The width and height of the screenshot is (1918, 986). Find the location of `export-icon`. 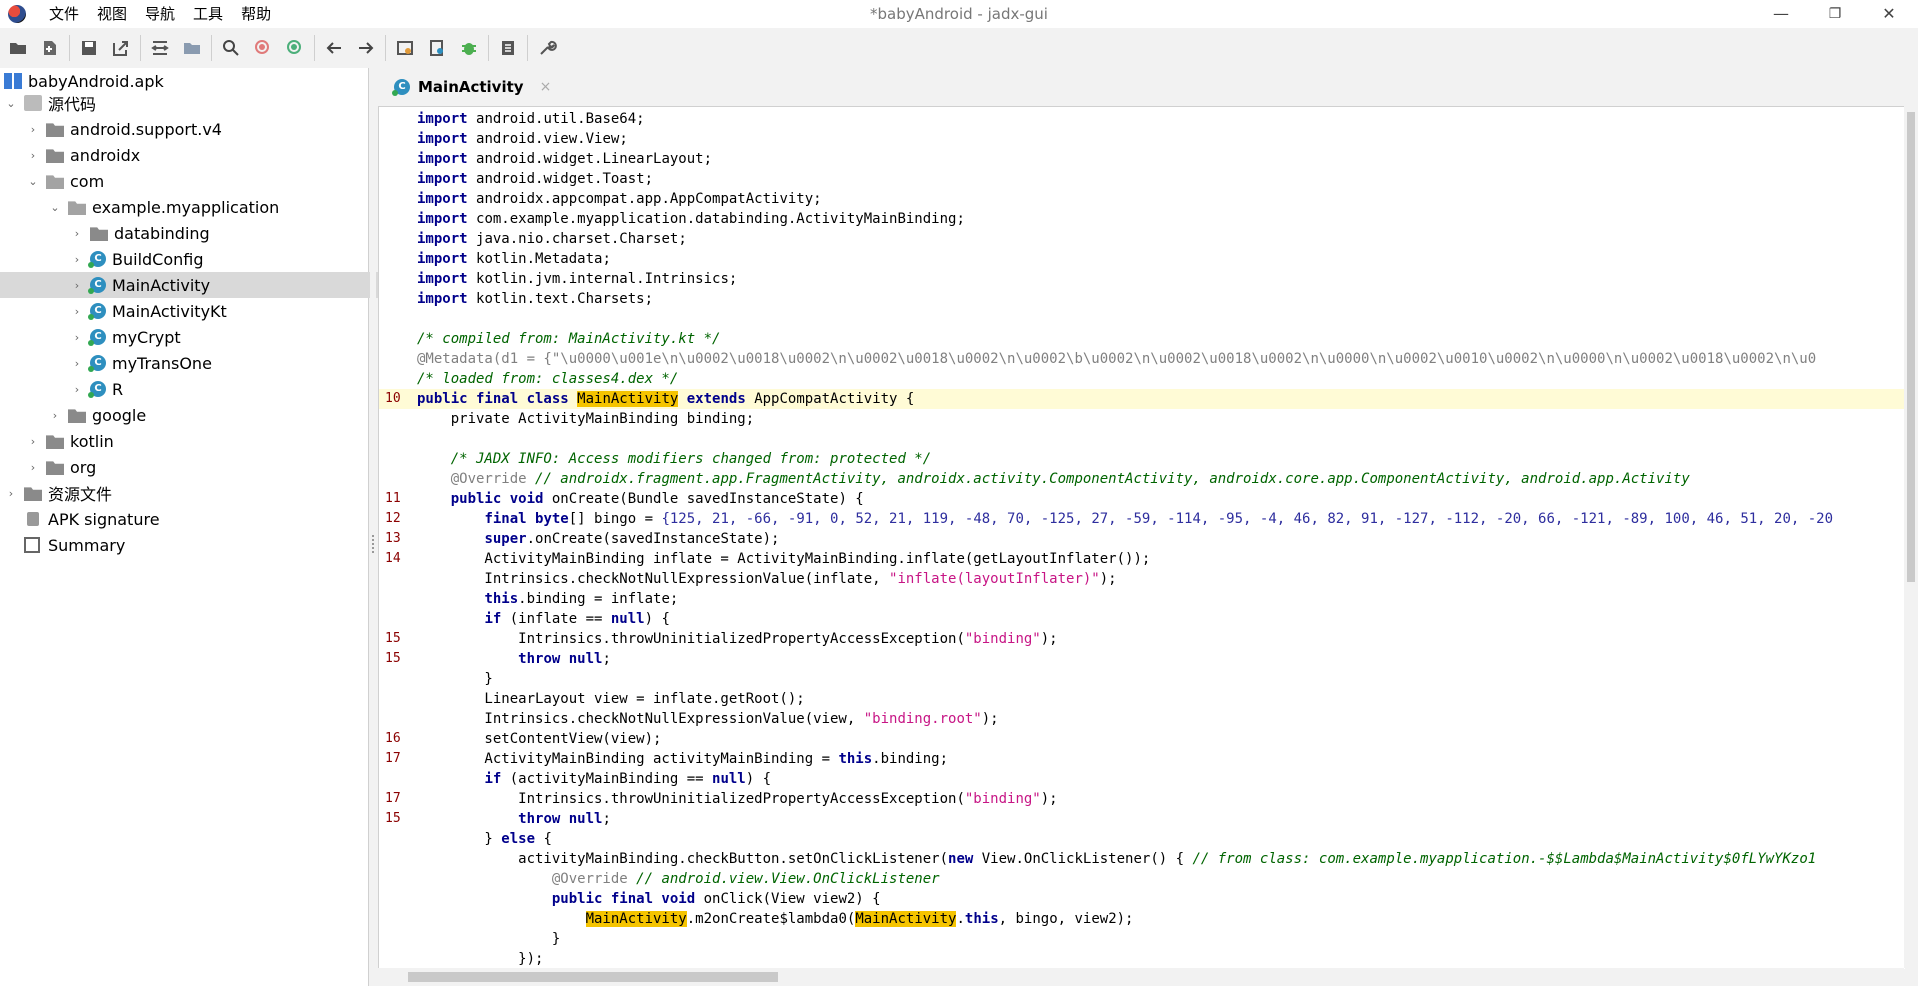

export-icon is located at coordinates (121, 48).